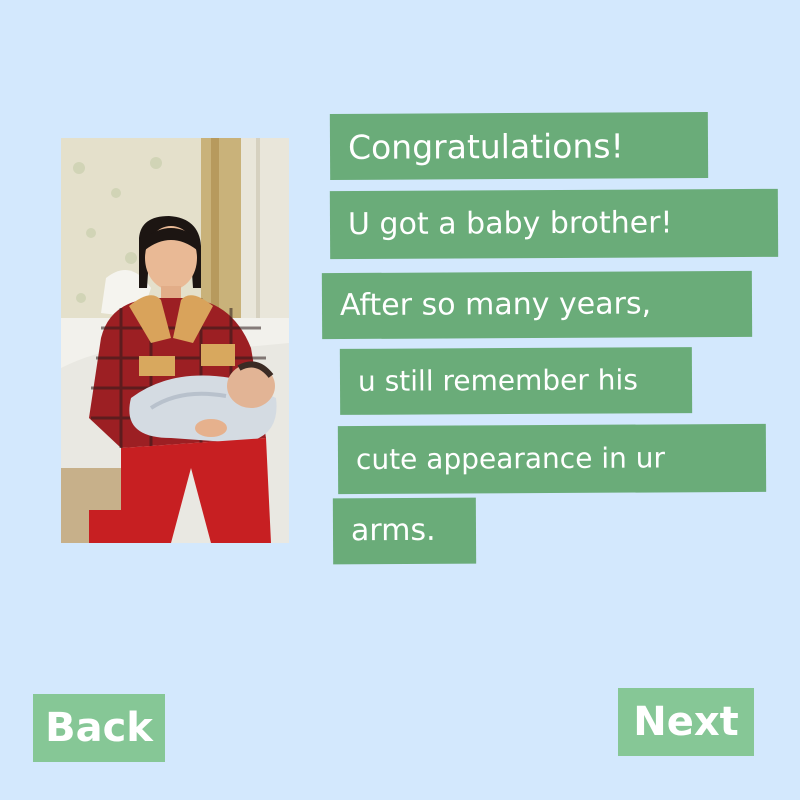 The image size is (800, 800). What do you see at coordinates (175, 340) in the screenshot?
I see `photo-girl-holding-baby` at bounding box center [175, 340].